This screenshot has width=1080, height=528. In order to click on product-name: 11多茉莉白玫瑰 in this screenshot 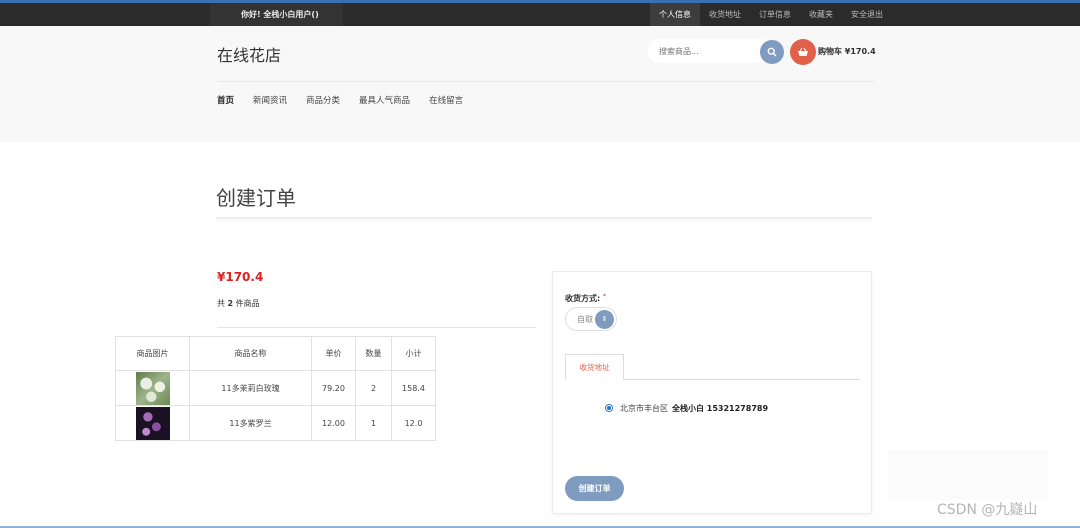, I will do `click(250, 388)`.